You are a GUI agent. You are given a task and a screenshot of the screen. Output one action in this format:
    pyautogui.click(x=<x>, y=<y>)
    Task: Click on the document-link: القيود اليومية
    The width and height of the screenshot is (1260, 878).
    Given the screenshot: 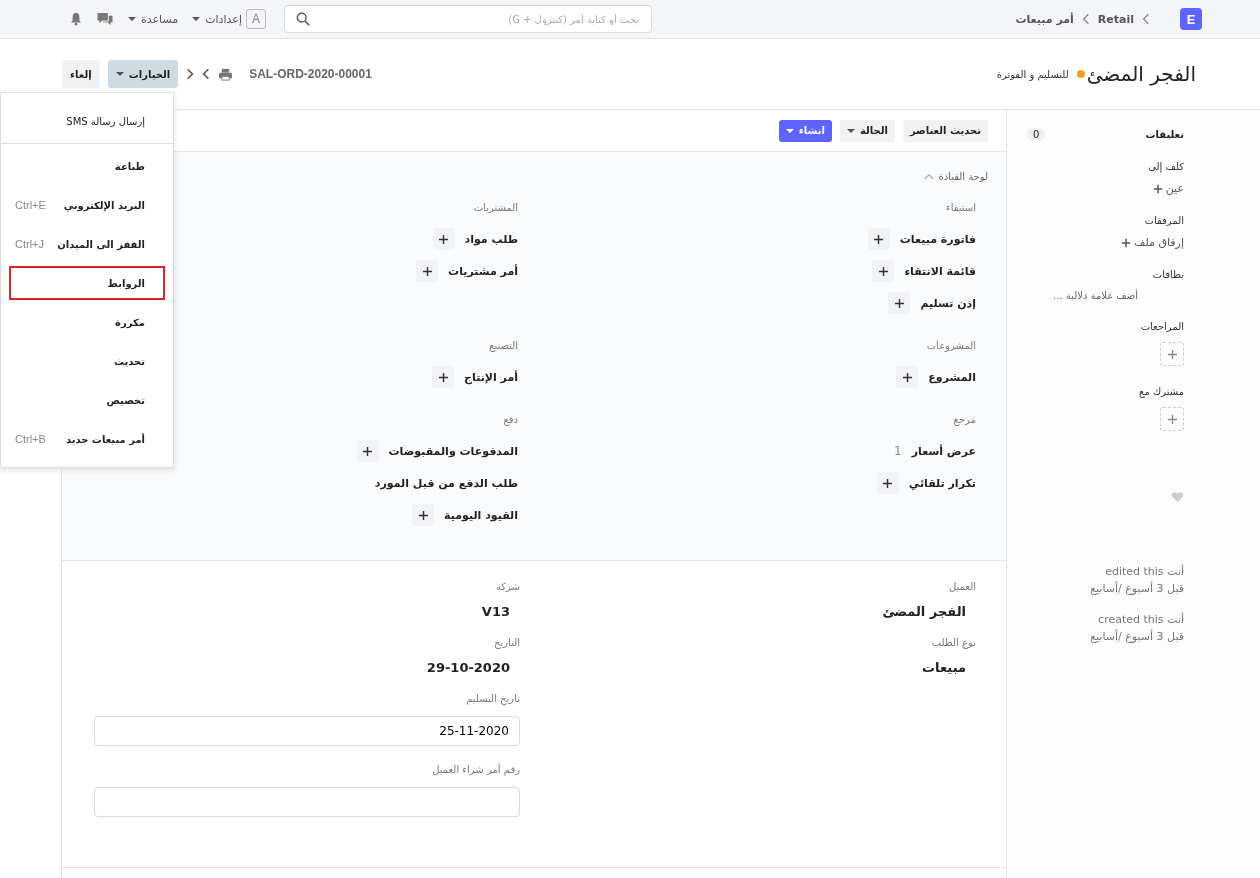 What is the action you would take?
    pyautogui.click(x=481, y=515)
    